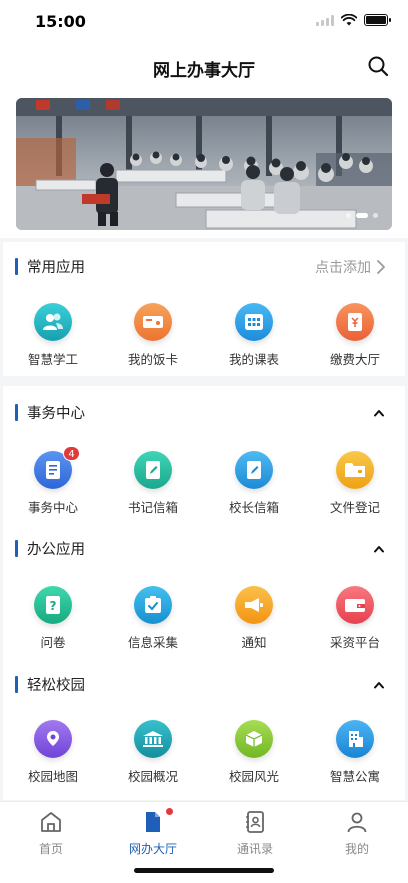  Describe the element at coordinates (71, 453) in the screenshot. I see `notification-badge: 4` at that location.